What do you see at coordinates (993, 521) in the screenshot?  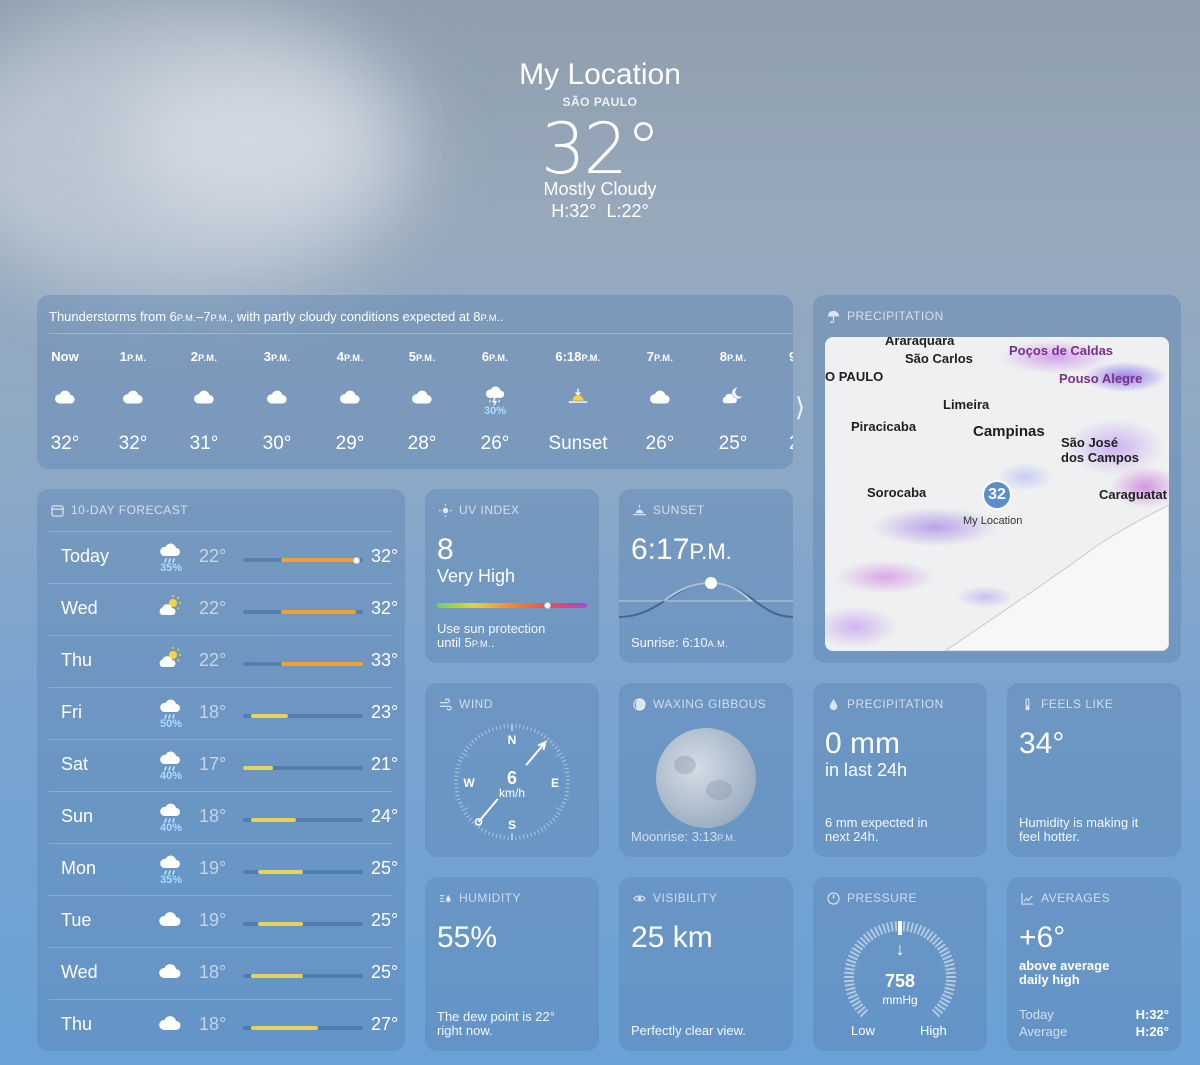 I see `location-marker-label: My Location` at bounding box center [993, 521].